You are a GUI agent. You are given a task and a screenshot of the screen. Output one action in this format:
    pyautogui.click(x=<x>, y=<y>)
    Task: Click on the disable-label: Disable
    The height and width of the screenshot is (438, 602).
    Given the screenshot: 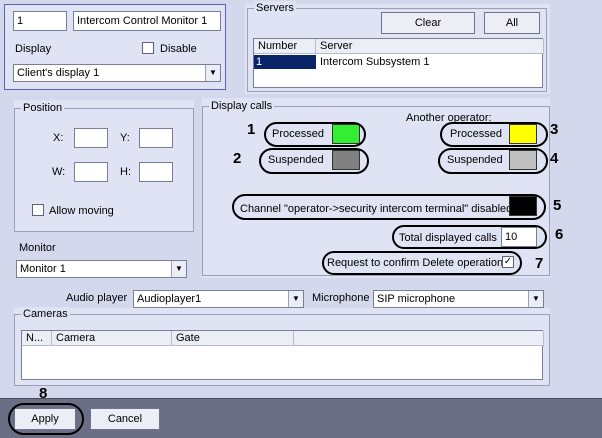 What is the action you would take?
    pyautogui.click(x=178, y=49)
    